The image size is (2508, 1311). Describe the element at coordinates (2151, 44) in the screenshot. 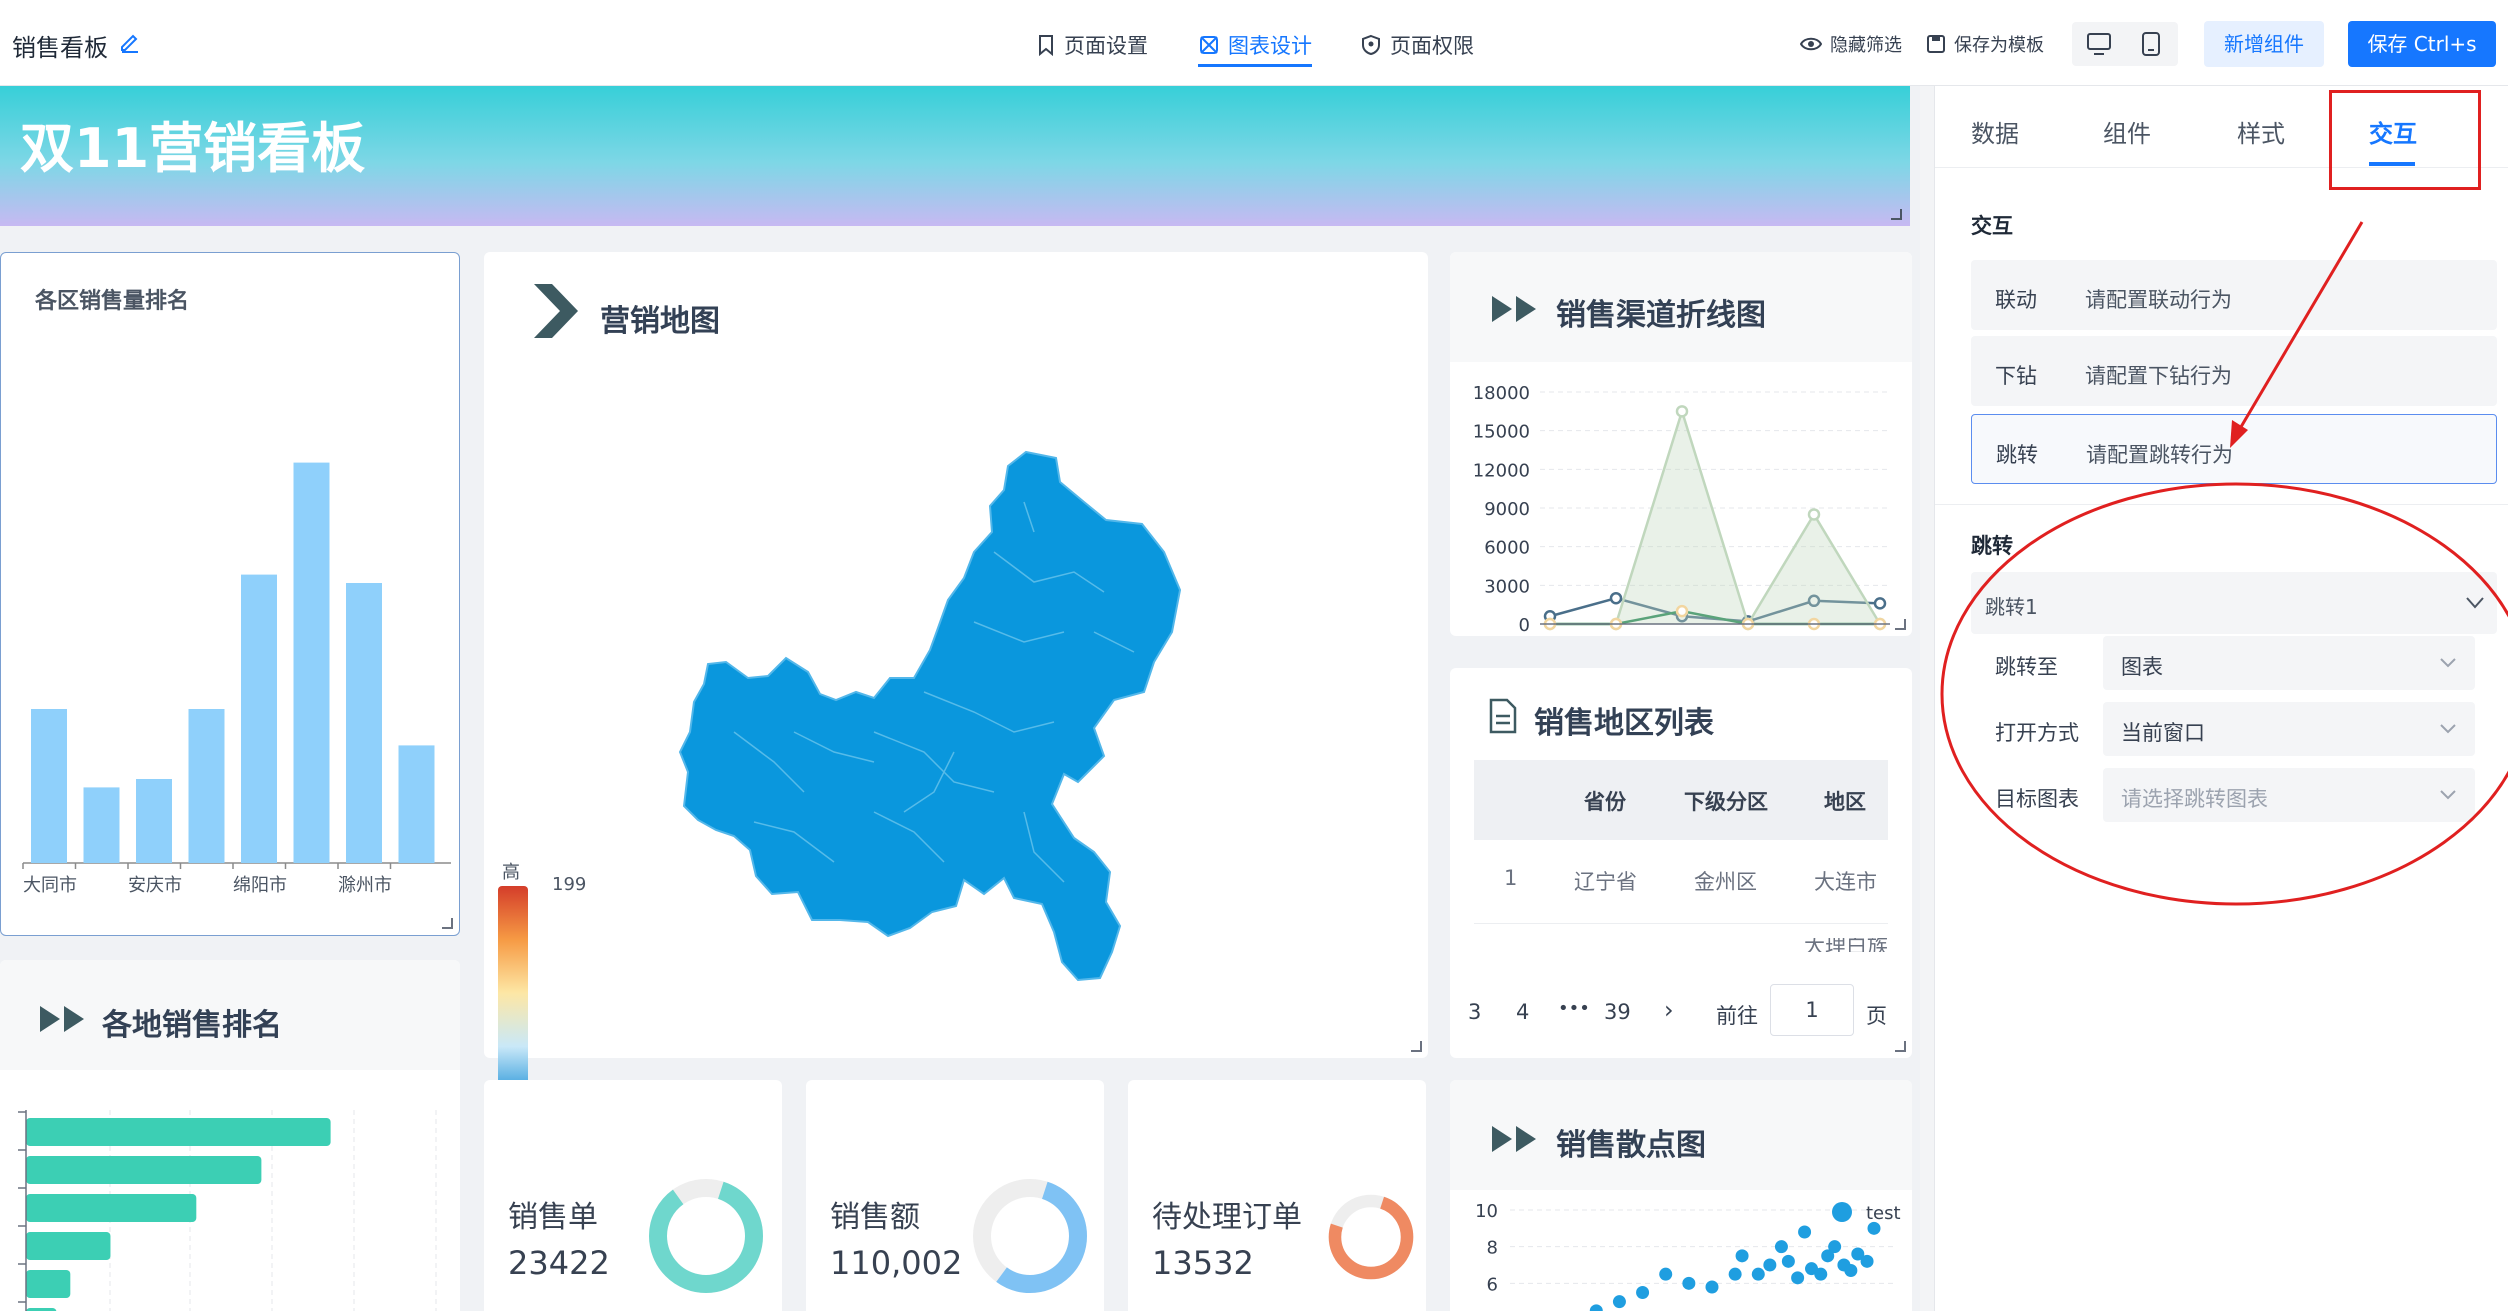

I see `mobile-icon` at that location.